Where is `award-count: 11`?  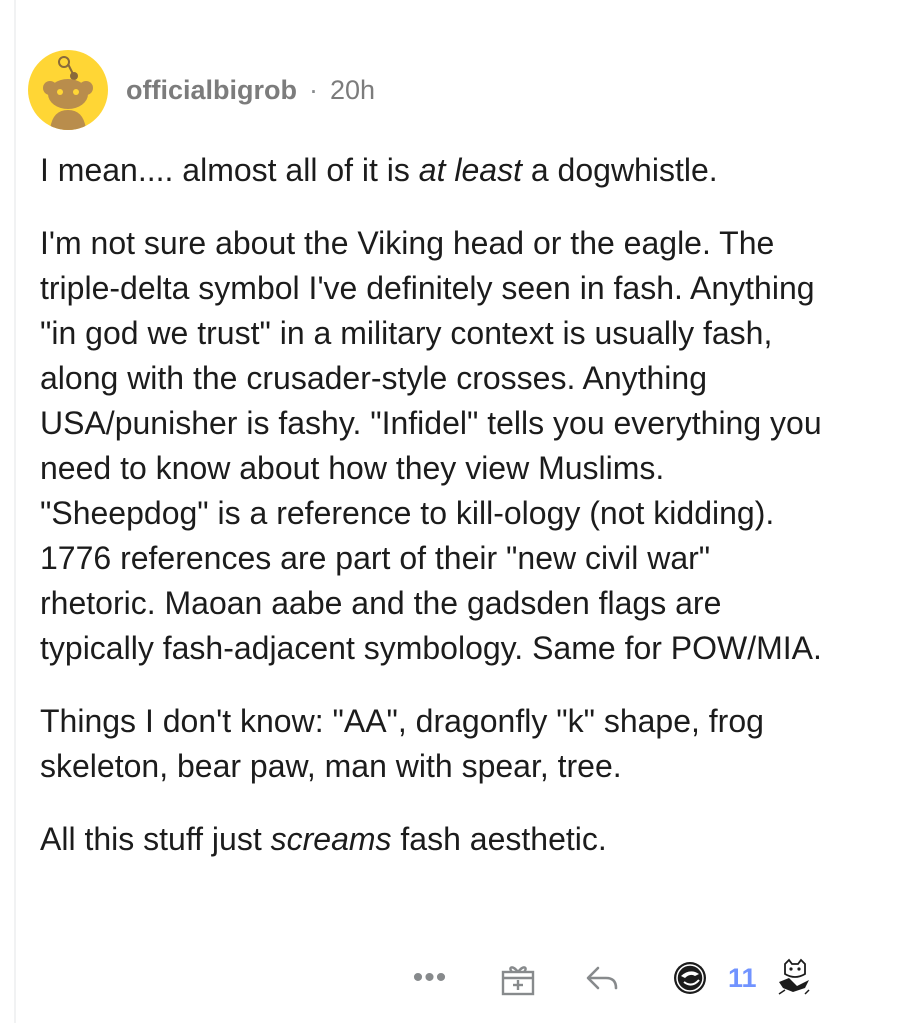
award-count: 11 is located at coordinates (742, 977).